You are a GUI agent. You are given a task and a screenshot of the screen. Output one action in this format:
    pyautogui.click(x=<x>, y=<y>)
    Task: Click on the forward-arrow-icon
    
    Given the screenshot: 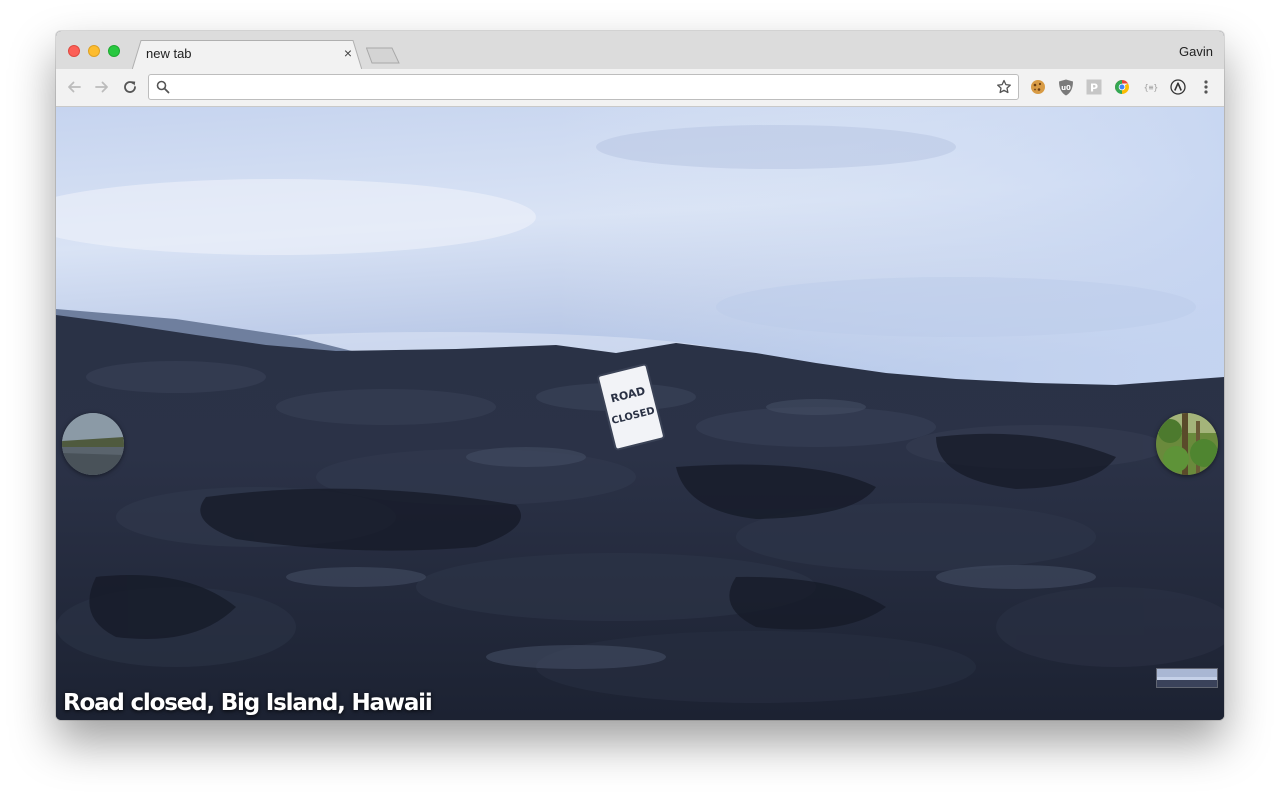 What is the action you would take?
    pyautogui.click(x=101, y=87)
    